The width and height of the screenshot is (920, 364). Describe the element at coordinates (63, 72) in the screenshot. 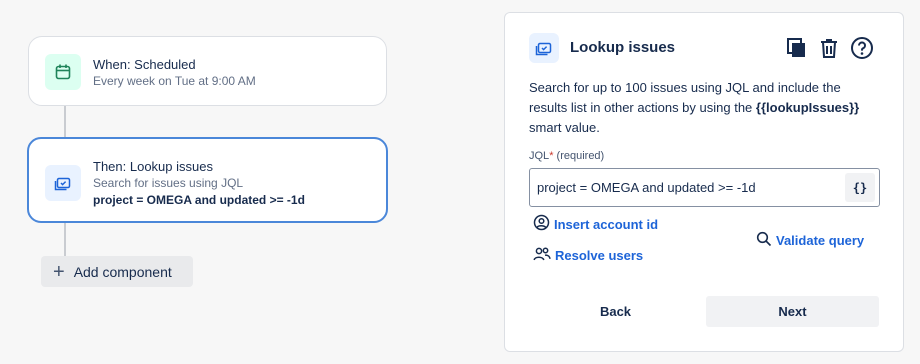

I see `calendar-icon` at that location.